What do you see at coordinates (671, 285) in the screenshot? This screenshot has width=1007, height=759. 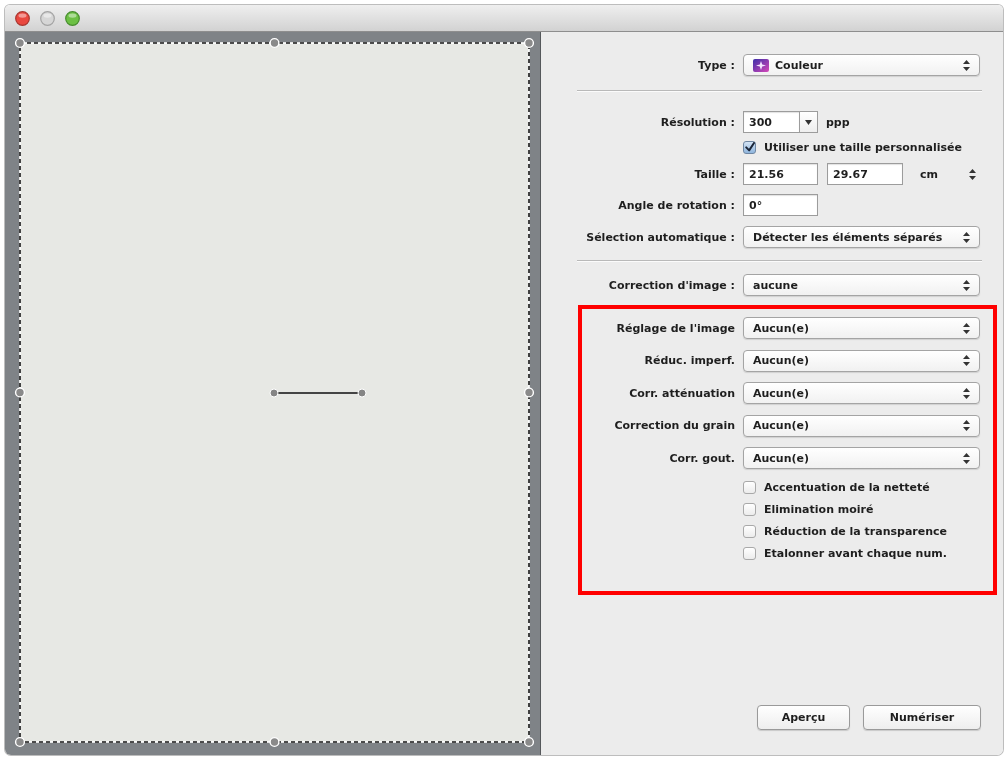 I see `image-correction-label: Correction d'image :` at bounding box center [671, 285].